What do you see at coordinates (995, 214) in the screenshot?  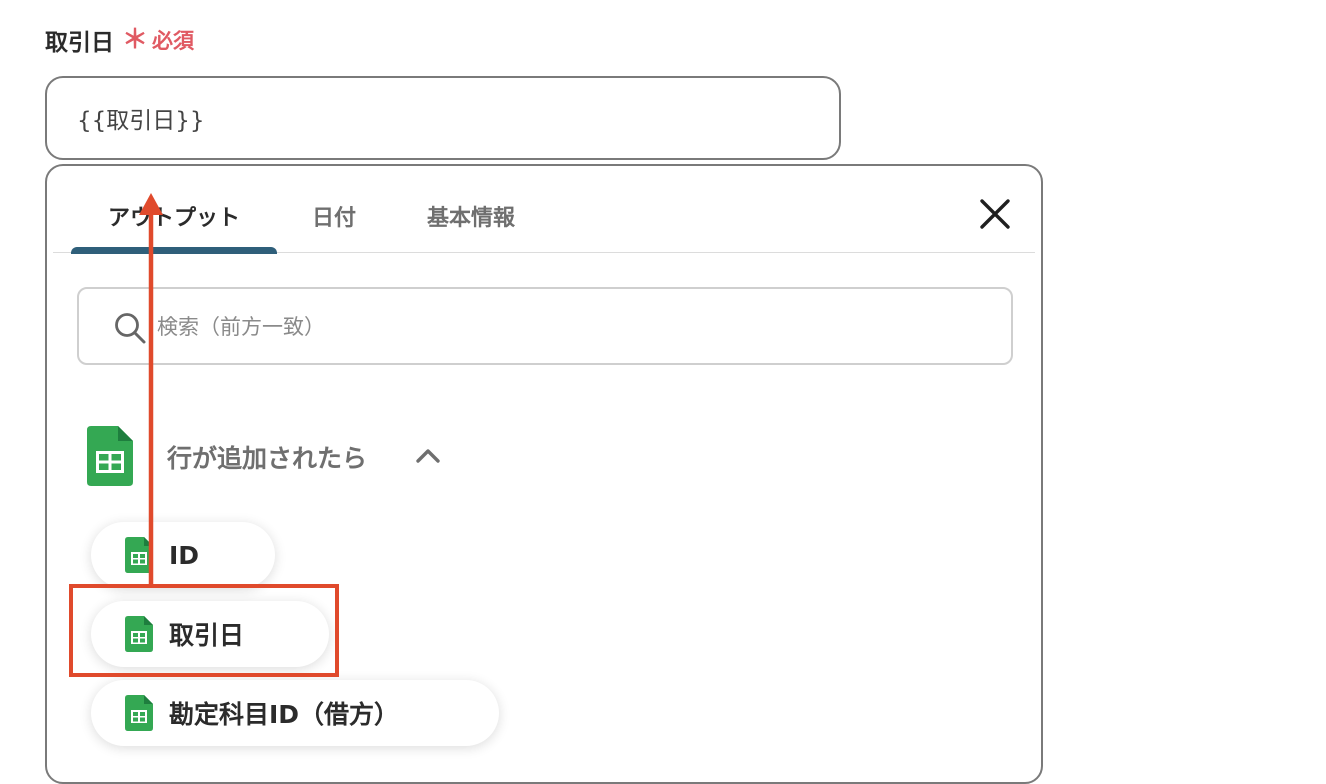 I see `close-icon` at bounding box center [995, 214].